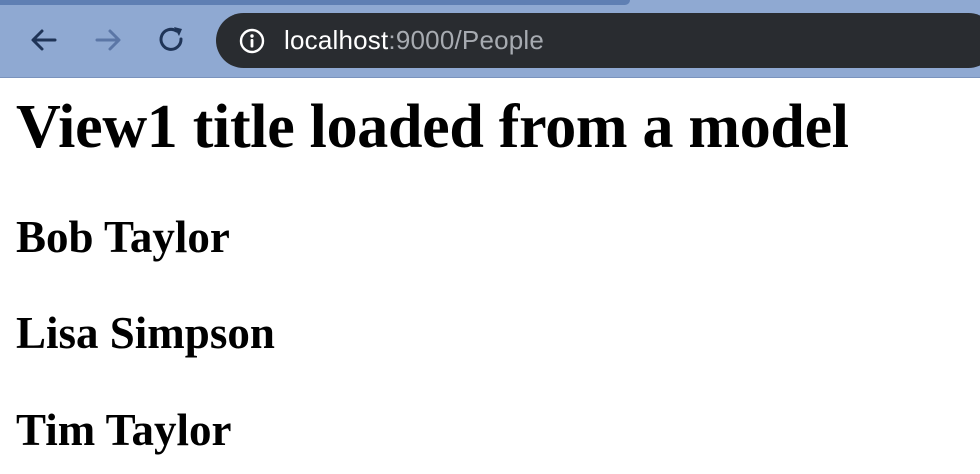 This screenshot has width=980, height=474. Describe the element at coordinates (336, 40) in the screenshot. I see `url-host: localhost` at that location.